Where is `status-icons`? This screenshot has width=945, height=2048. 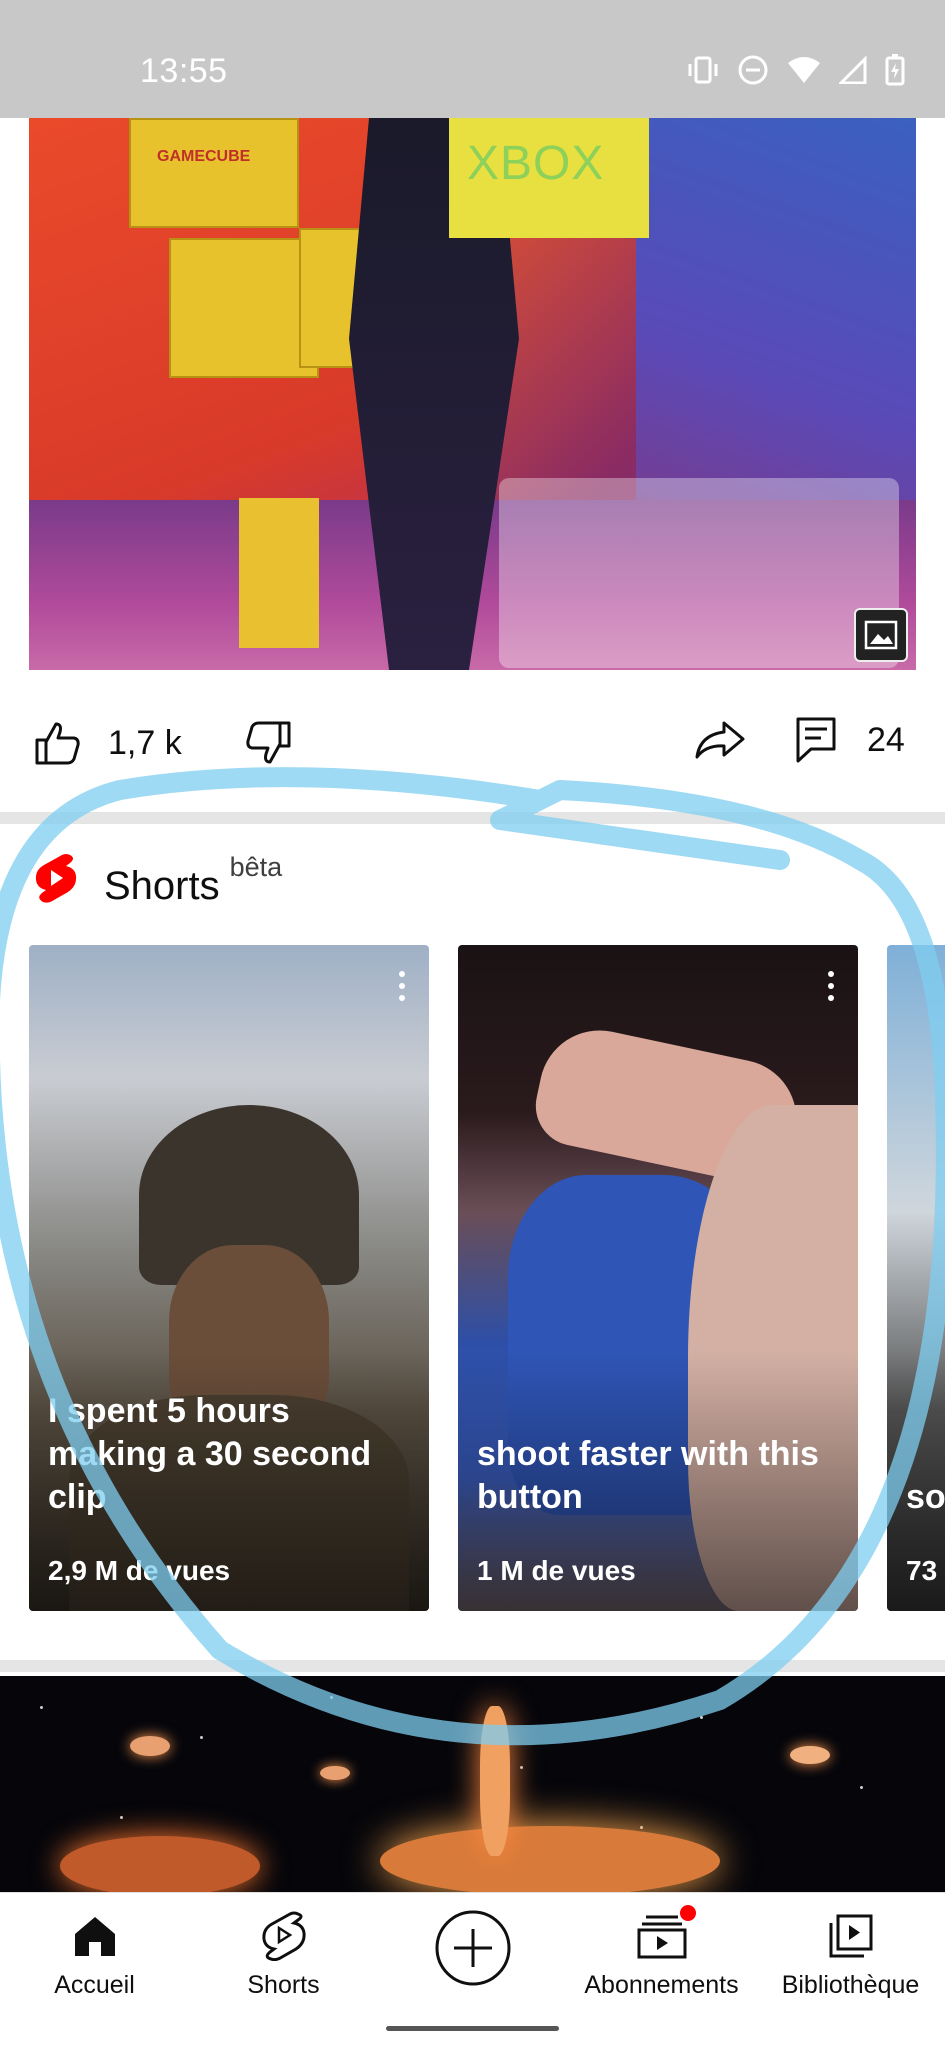 status-icons is located at coordinates (796, 70).